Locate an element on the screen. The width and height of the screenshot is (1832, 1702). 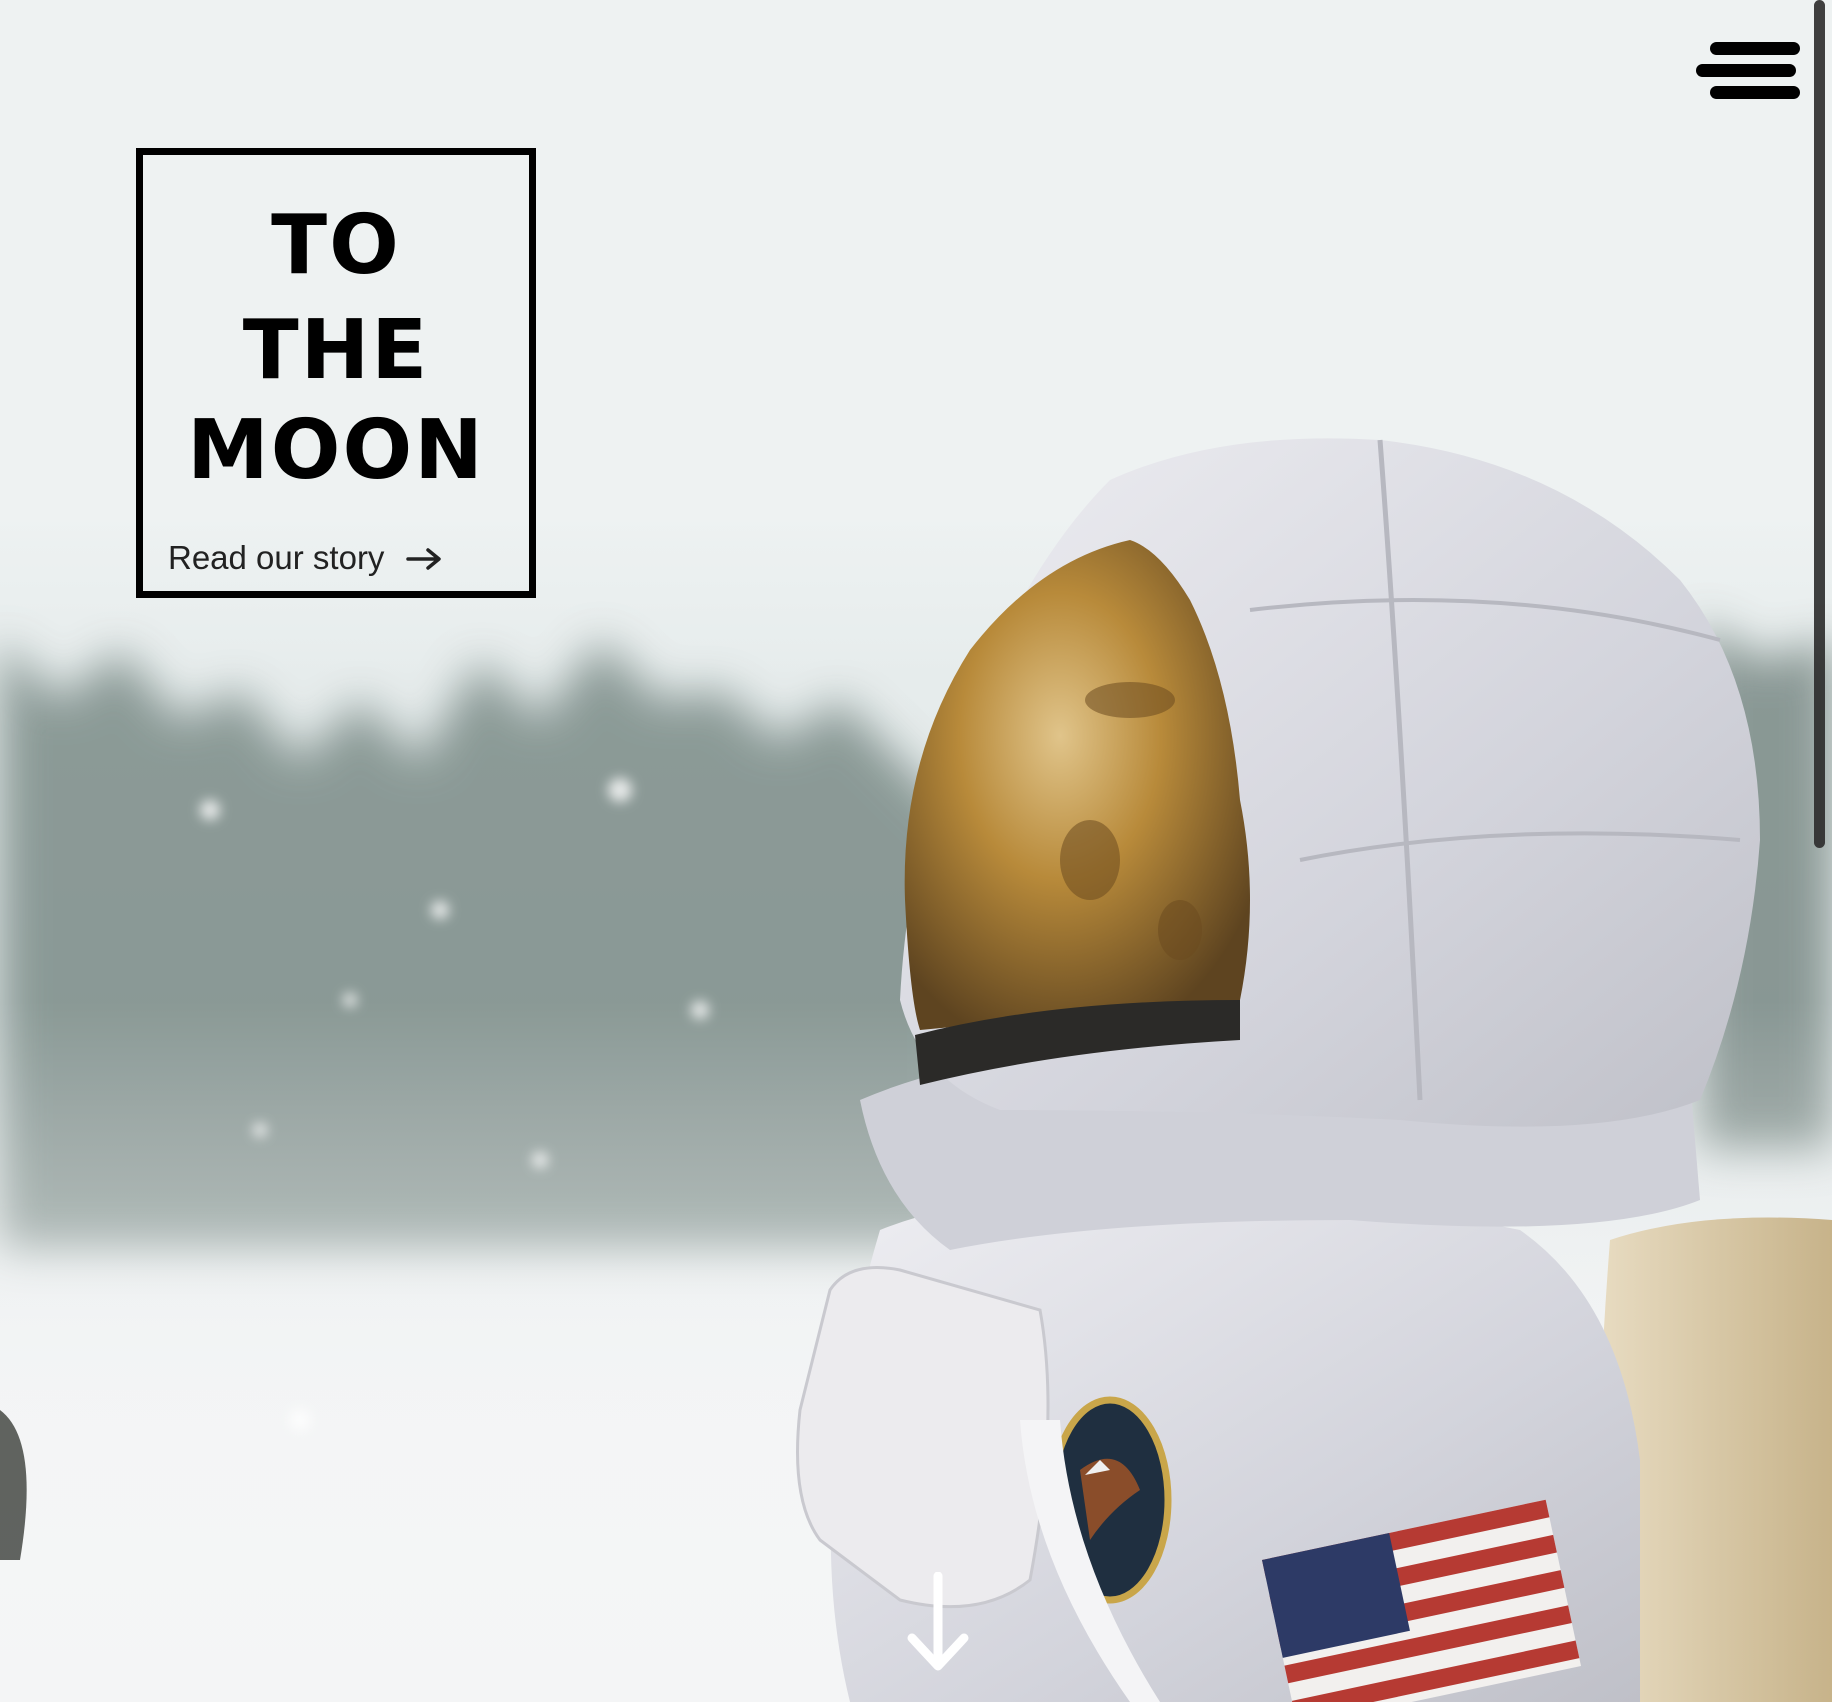
arrow-down-icon is located at coordinates (938, 1621).